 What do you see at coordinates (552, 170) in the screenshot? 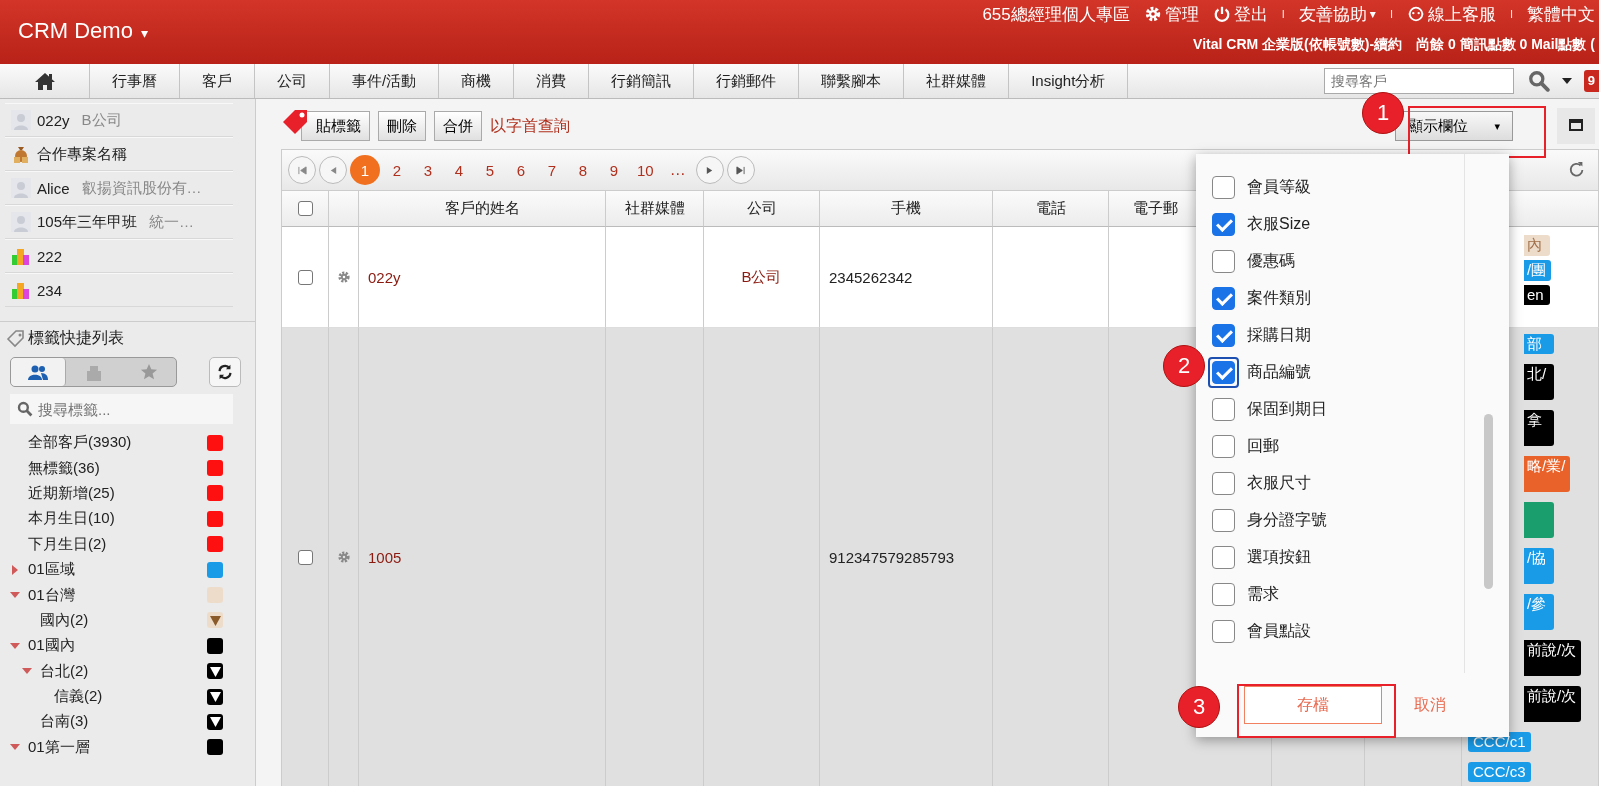
I see `page-number: 7` at bounding box center [552, 170].